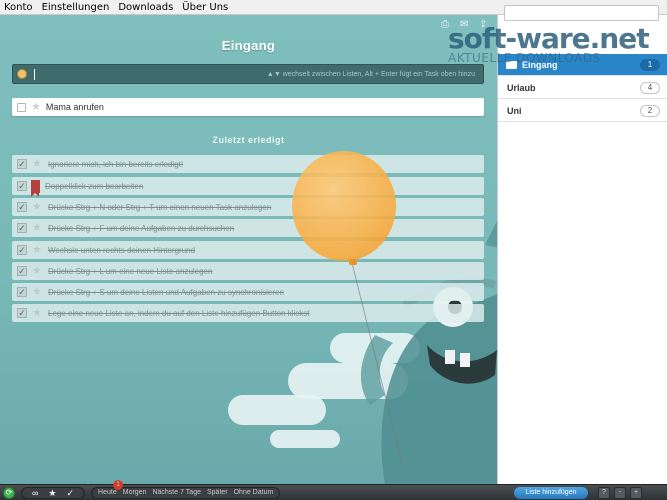  Describe the element at coordinates (248, 187) in the screenshot. I see `done-task-row: ✓ Doppelklick zum bearbeiten` at that location.